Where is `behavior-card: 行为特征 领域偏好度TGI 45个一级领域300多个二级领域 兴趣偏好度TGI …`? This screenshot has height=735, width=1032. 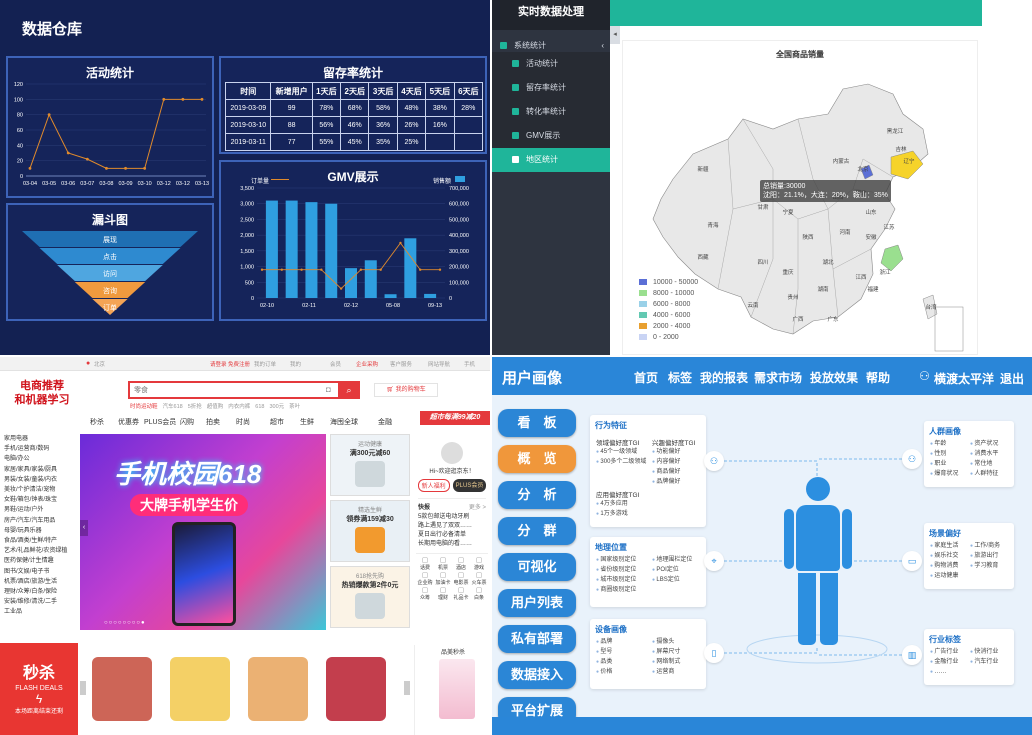
behavior-card: 行为特征 领域偏好度TGI 45个一级领域300多个二级领域 兴趣偏好度TGI … is located at coordinates (648, 471).